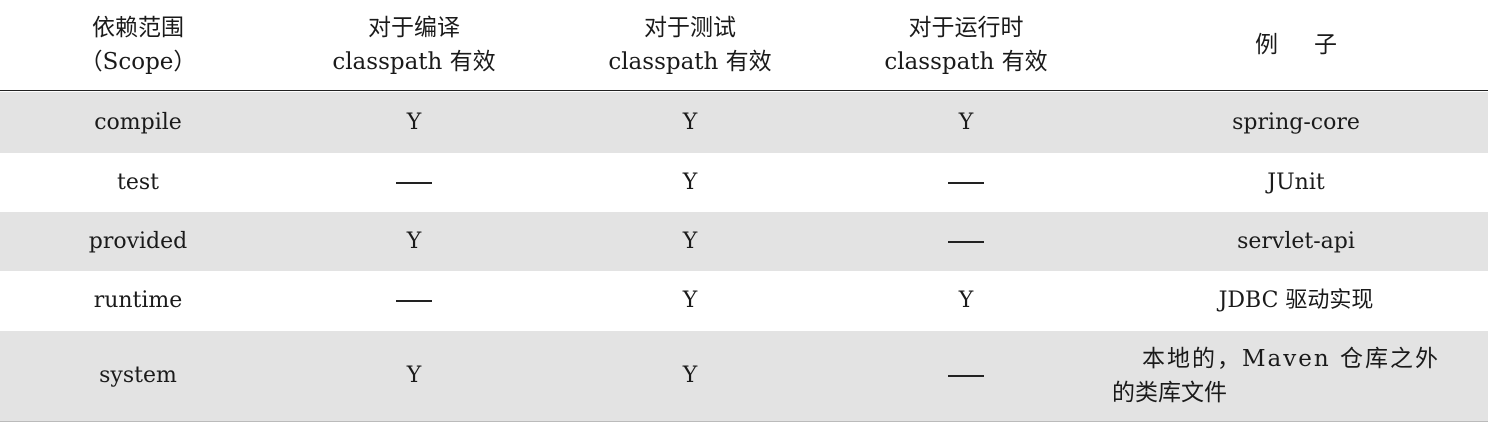 This screenshot has width=1488, height=422. What do you see at coordinates (690, 62) in the screenshot?
I see `header-test-line2: classpath 有效` at bounding box center [690, 62].